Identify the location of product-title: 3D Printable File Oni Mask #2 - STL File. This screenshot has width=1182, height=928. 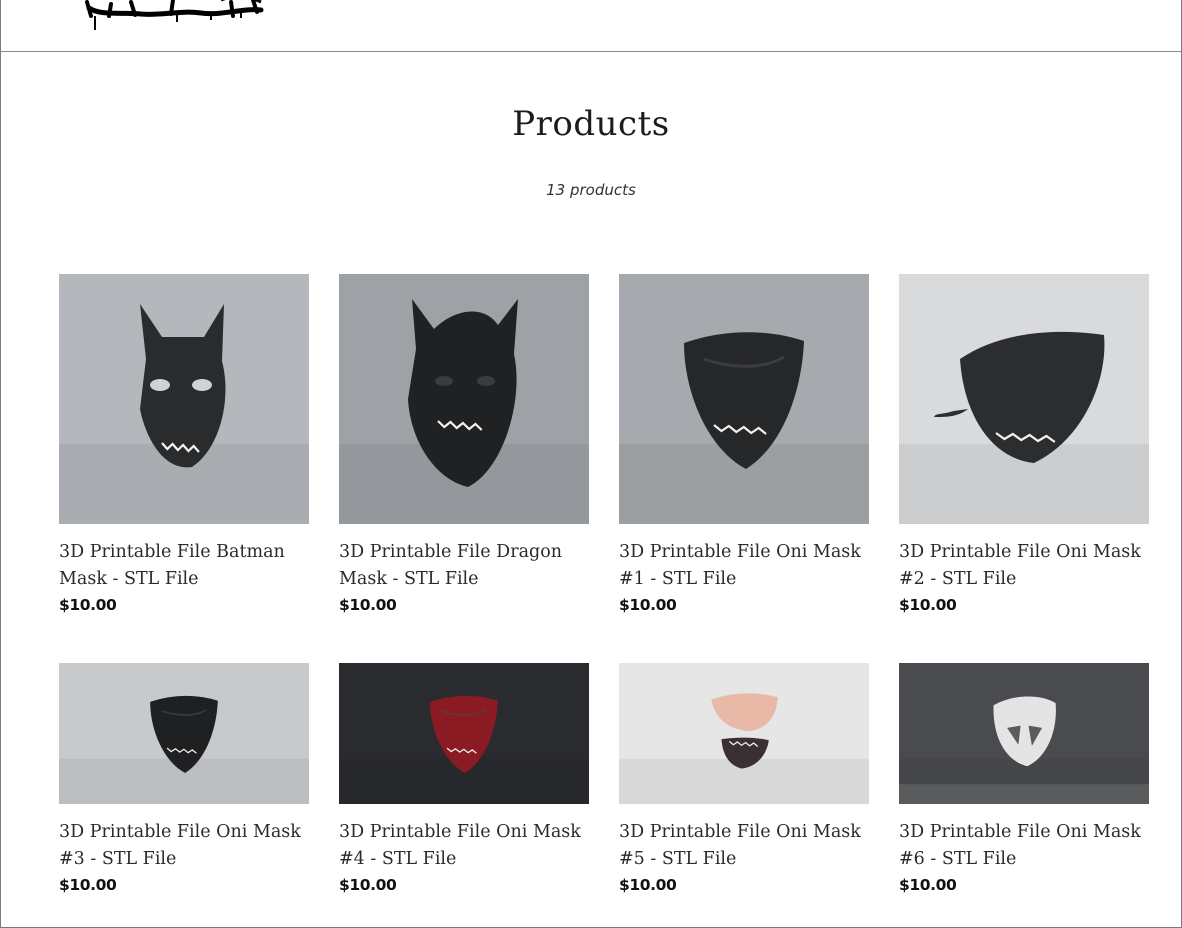
(1024, 566).